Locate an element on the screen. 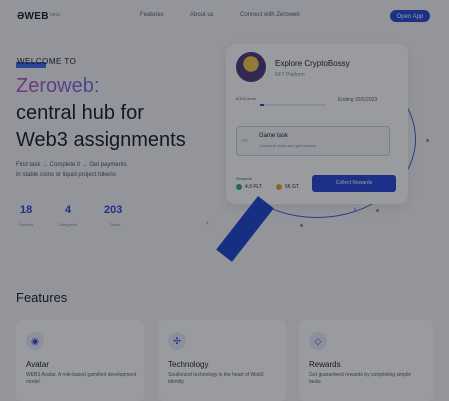 The width and height of the screenshot is (449, 401). stat-categories-label: Categories is located at coordinates (68, 224).